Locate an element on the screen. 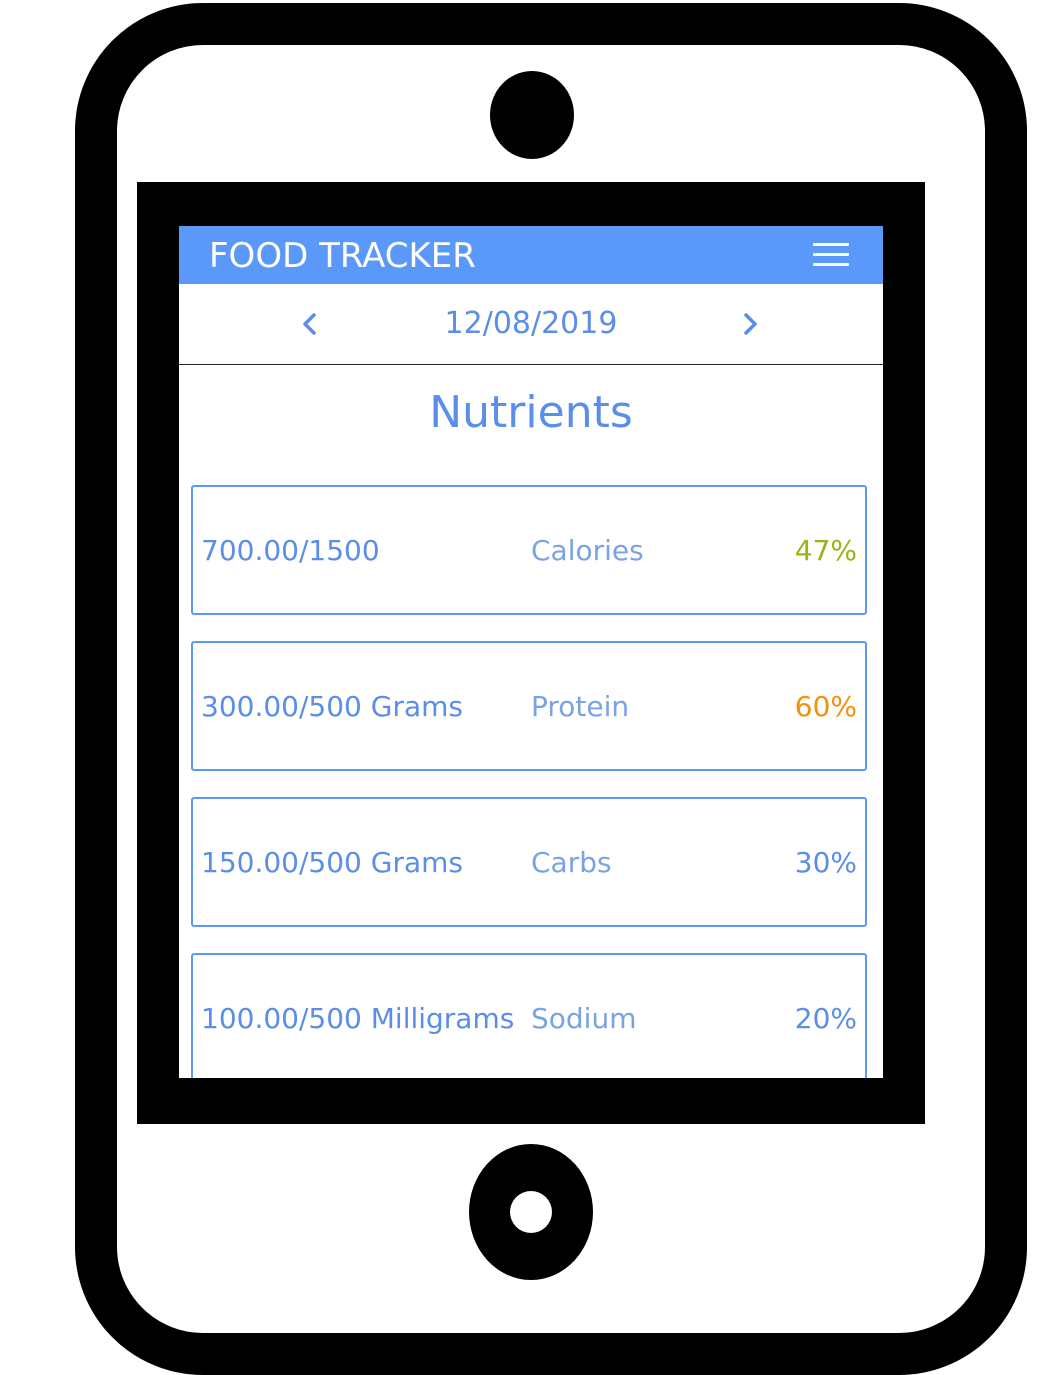 The height and width of the screenshot is (1375, 1061). home-button is located at coordinates (531, 1212).